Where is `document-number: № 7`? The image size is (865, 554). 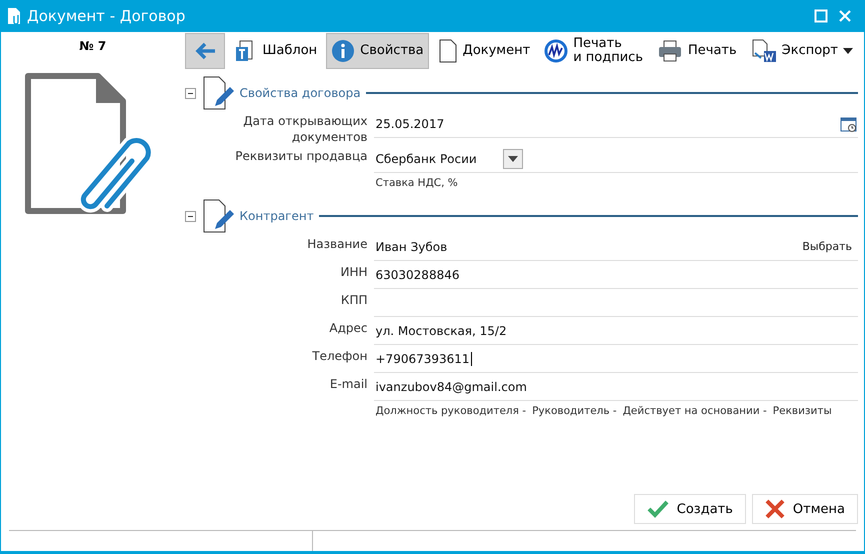
document-number: № 7 is located at coordinates (92, 46).